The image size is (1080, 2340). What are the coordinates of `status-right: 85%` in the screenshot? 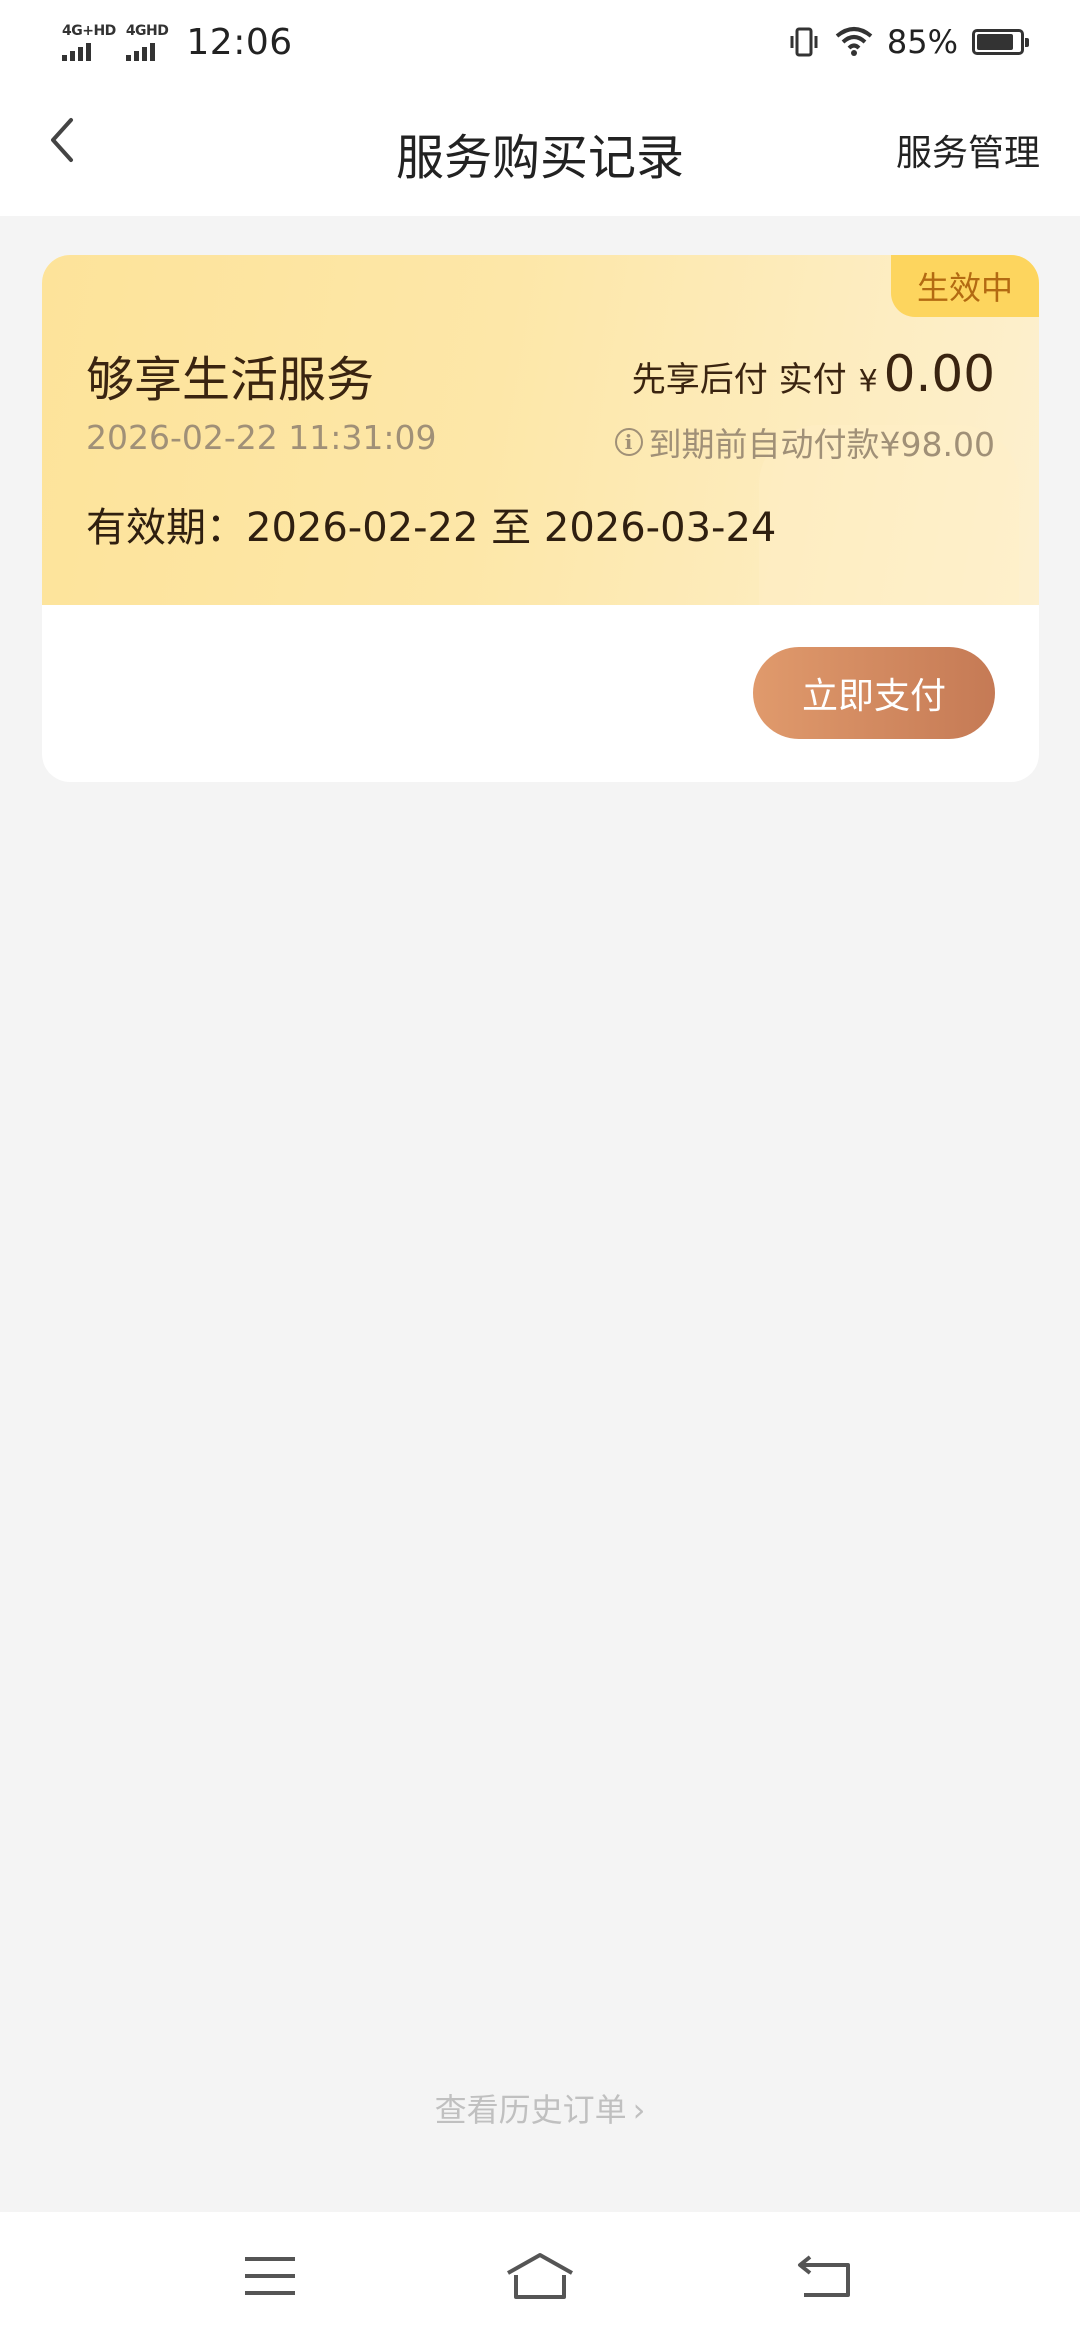 It's located at (908, 42).